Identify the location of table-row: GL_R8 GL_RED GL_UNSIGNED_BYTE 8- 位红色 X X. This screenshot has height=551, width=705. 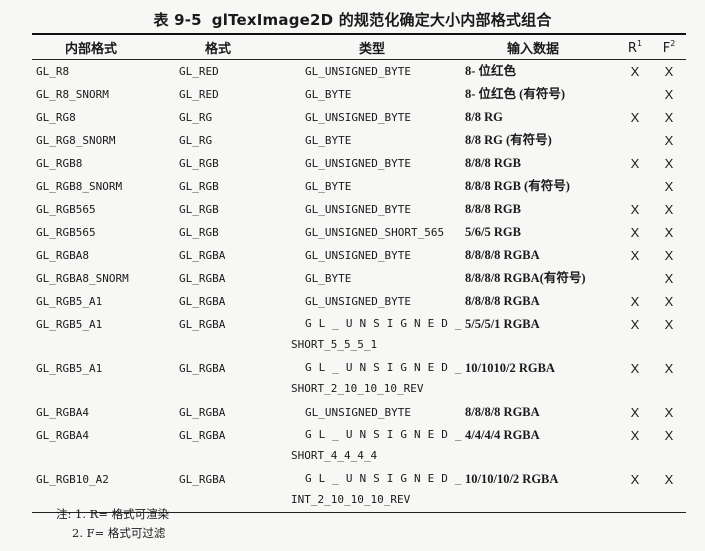
(359, 72).